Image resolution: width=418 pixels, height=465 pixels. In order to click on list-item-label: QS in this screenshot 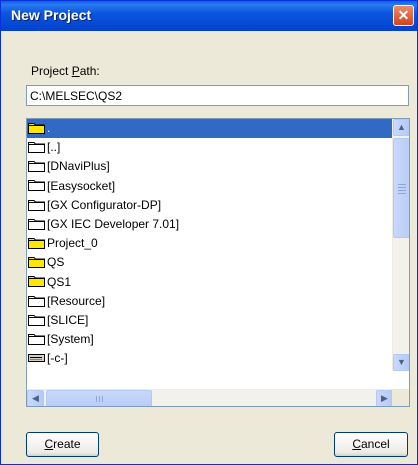, I will do `click(56, 262)`.